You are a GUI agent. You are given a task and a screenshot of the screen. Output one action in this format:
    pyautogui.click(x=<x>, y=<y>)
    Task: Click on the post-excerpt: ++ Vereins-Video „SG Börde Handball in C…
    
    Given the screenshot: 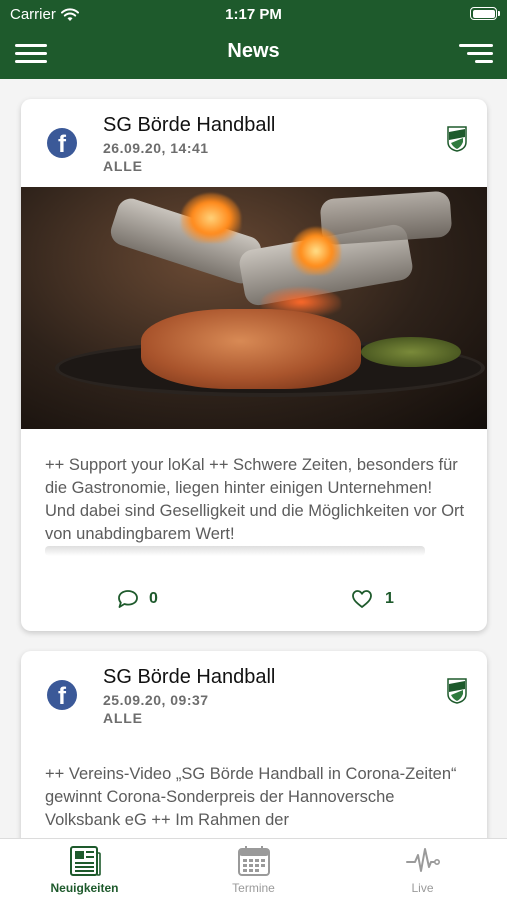 What is the action you would take?
    pyautogui.click(x=251, y=797)
    